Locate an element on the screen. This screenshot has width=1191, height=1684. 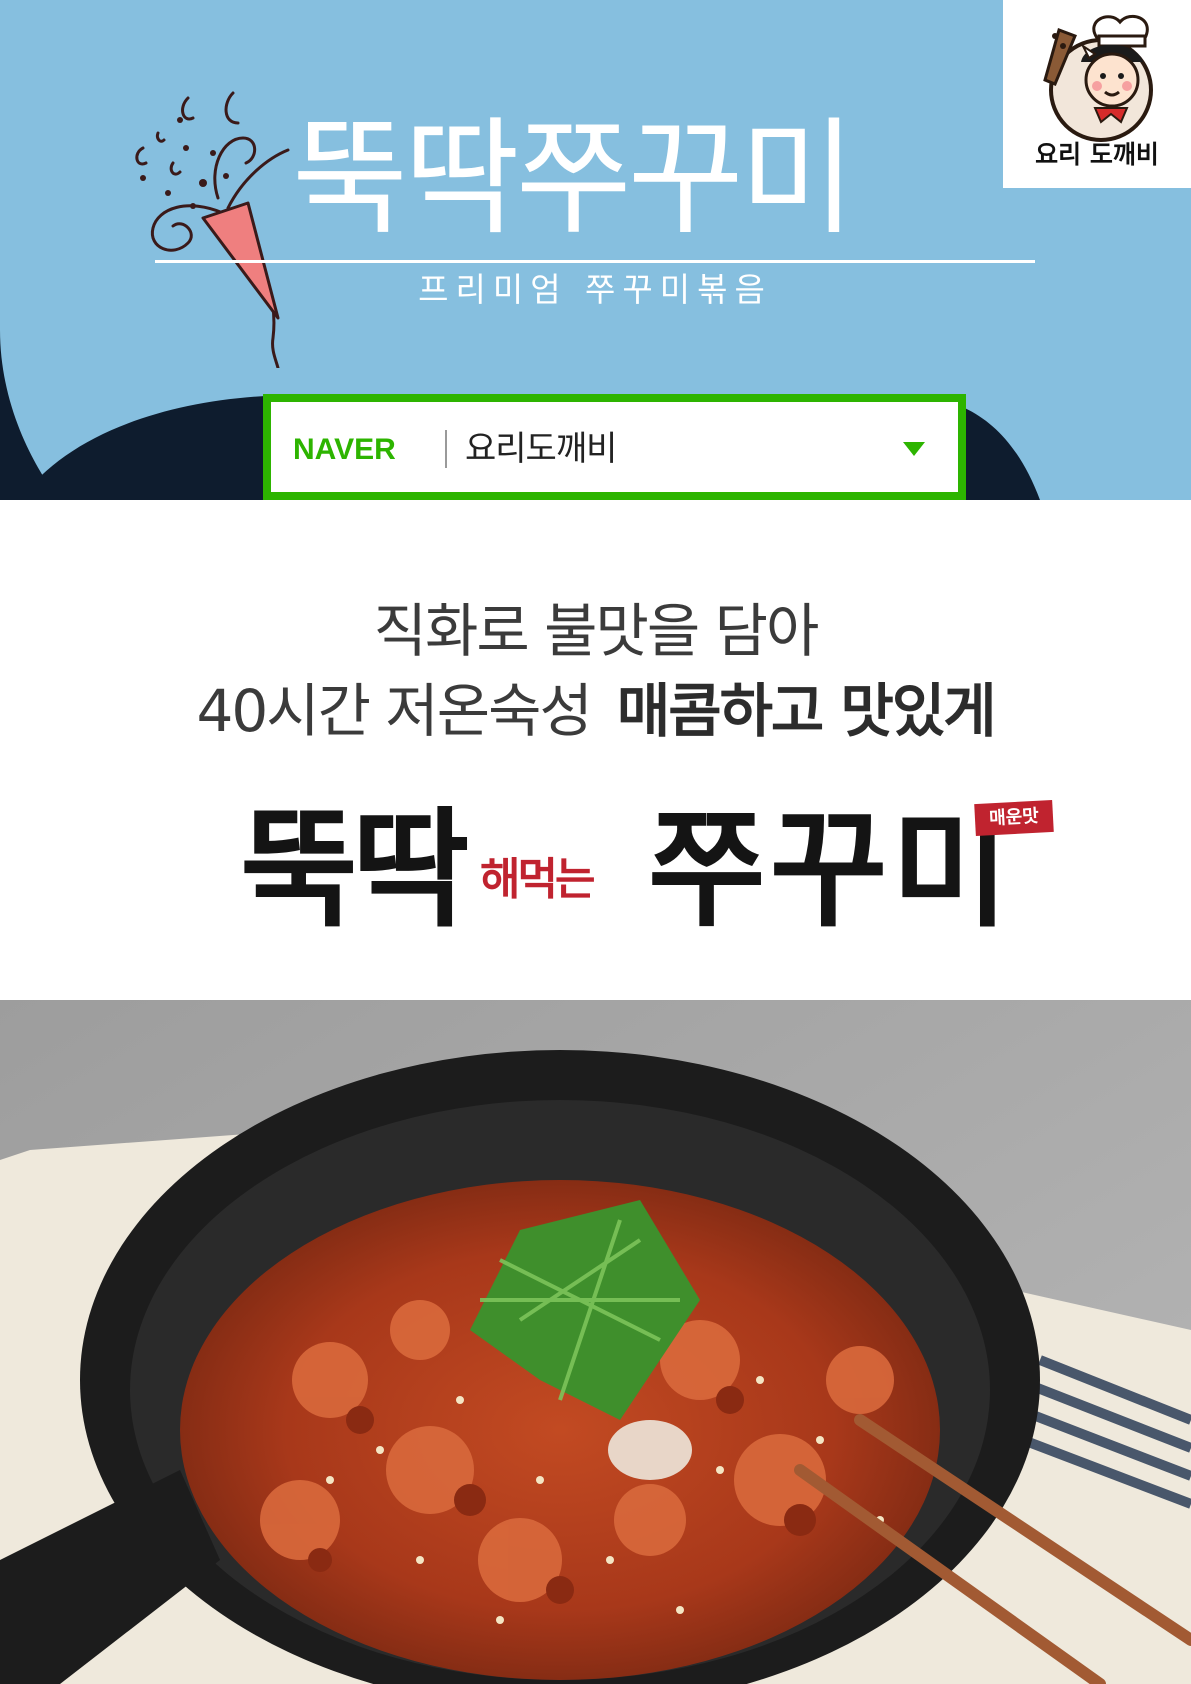
naver-search-bar: NAVER 요리도깨비 is located at coordinates (614, 447).